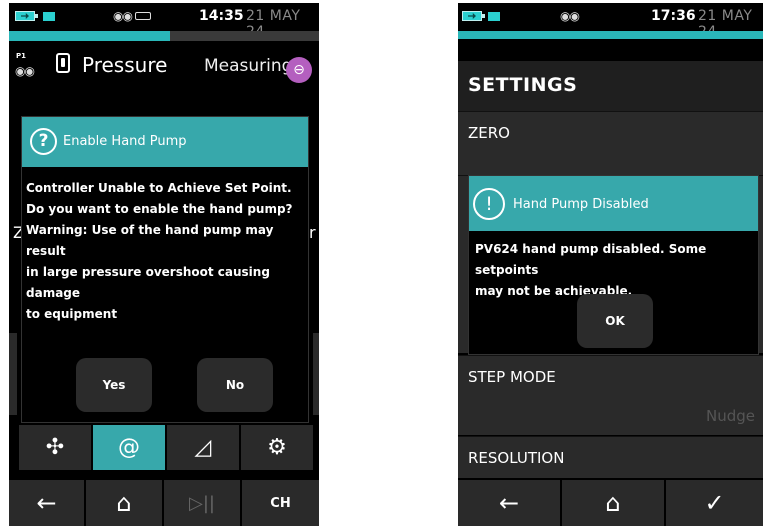 This screenshot has height=526, width=763. What do you see at coordinates (610, 86) in the screenshot?
I see `page-title: SETTINGS` at bounding box center [610, 86].